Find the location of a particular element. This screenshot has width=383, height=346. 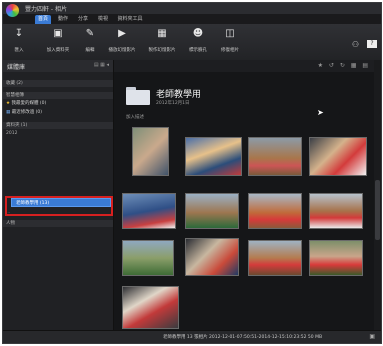

album-title: 老師教學用 is located at coordinates (179, 95).